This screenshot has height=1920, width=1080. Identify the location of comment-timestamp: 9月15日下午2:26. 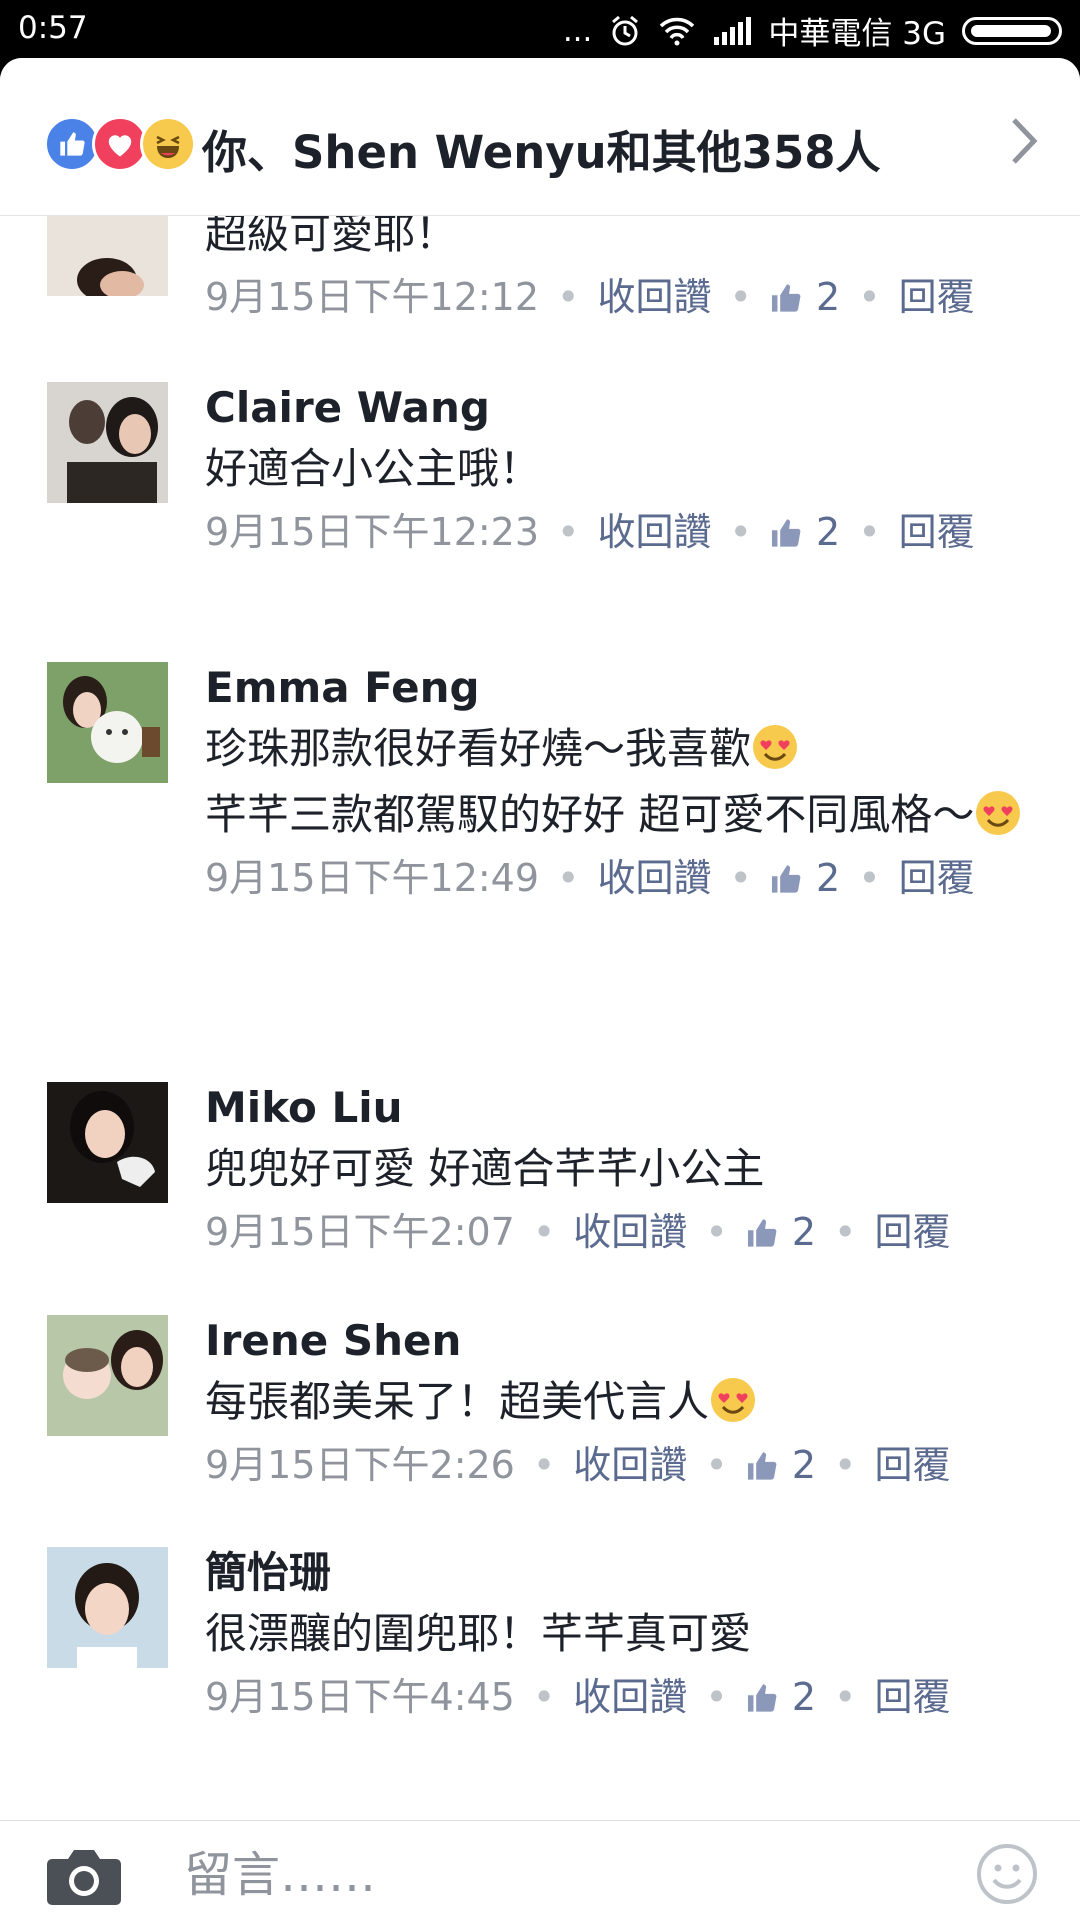
(360, 1465).